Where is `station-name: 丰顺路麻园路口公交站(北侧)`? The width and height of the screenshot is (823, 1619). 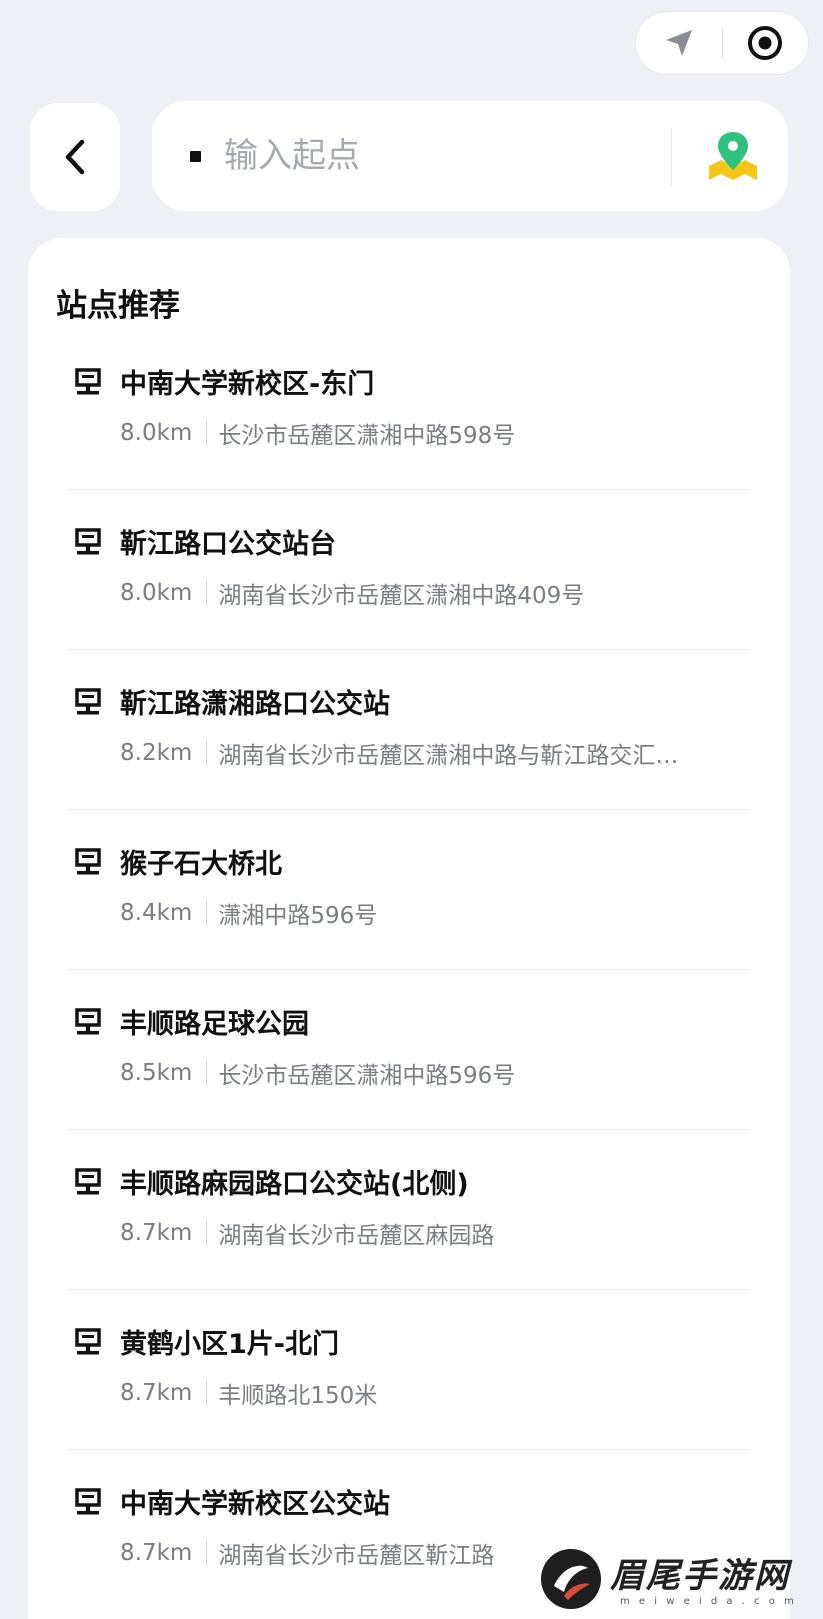
station-name: 丰顺路麻园路口公交站(北侧) is located at coordinates (294, 1184).